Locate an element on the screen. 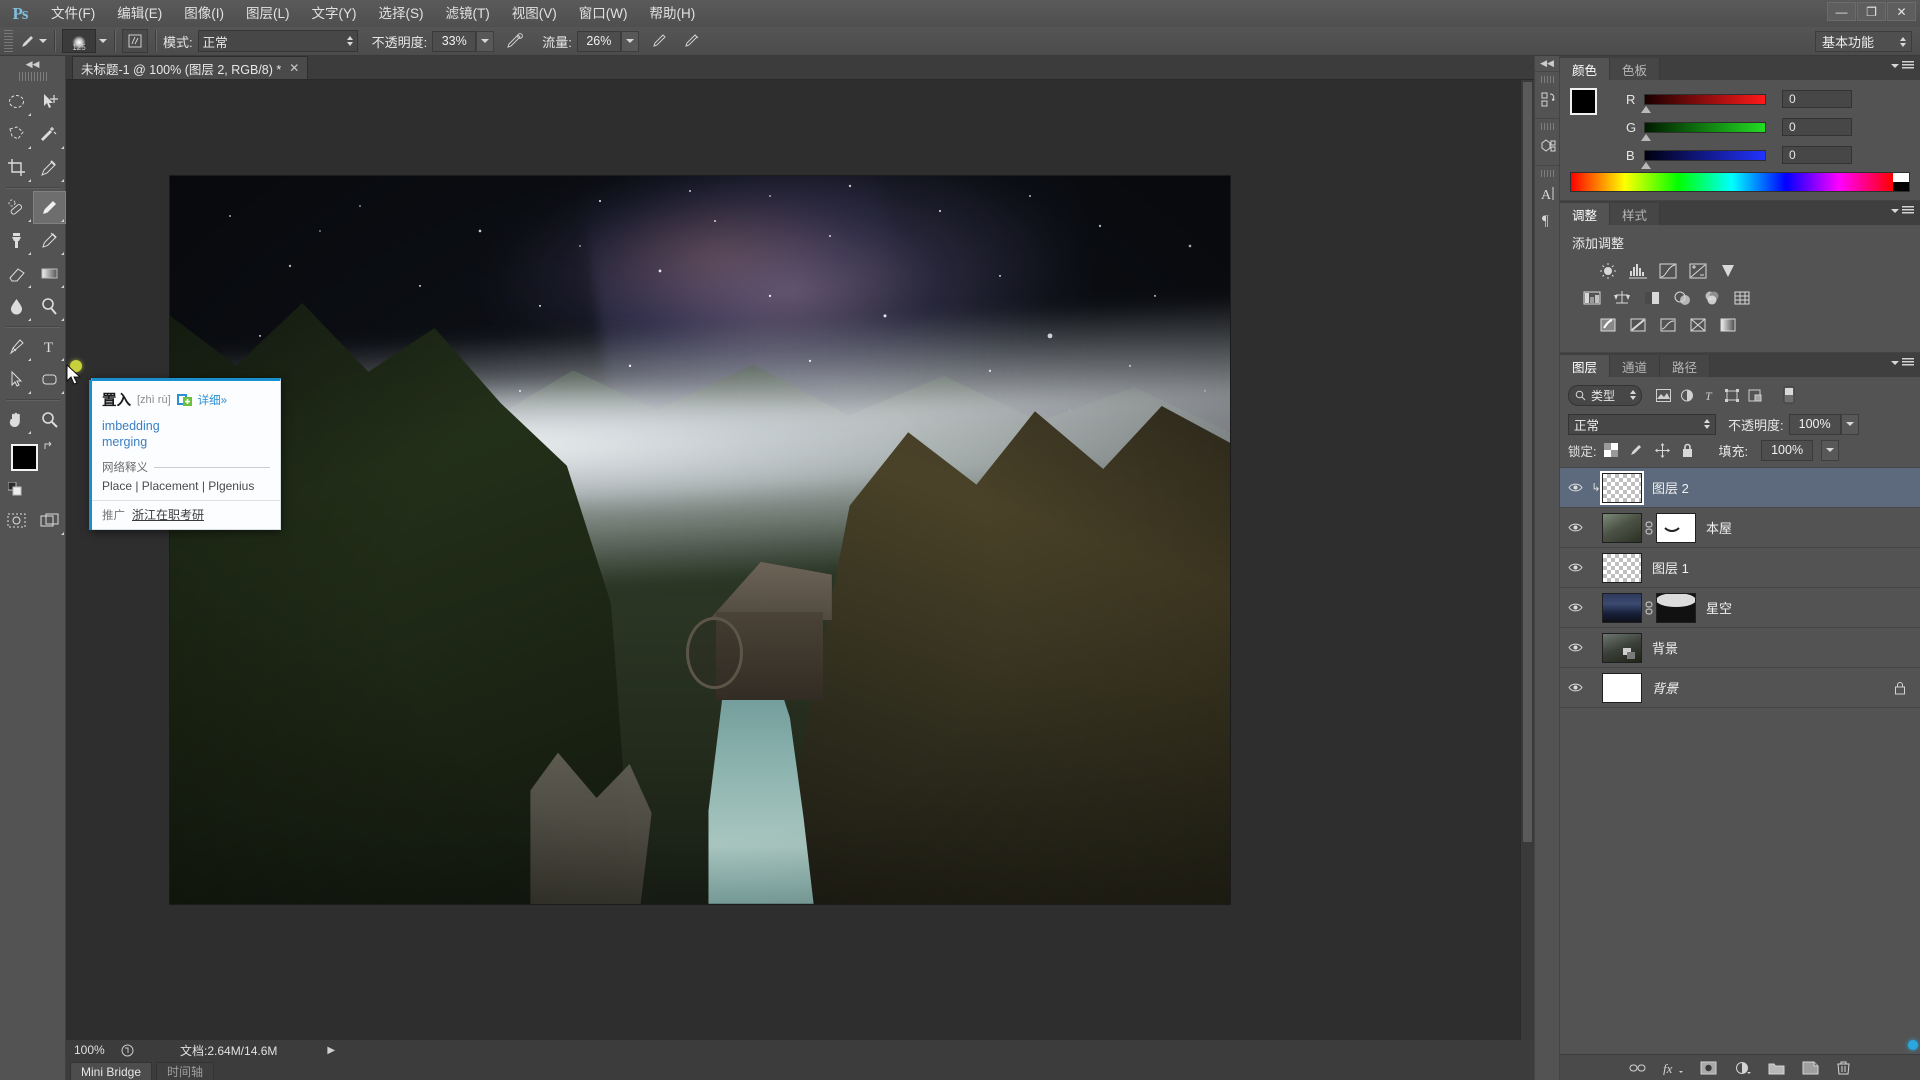 Image resolution: width=1920 pixels, height=1080 pixels. add-layer-mask-button is located at coordinates (1708, 1068).